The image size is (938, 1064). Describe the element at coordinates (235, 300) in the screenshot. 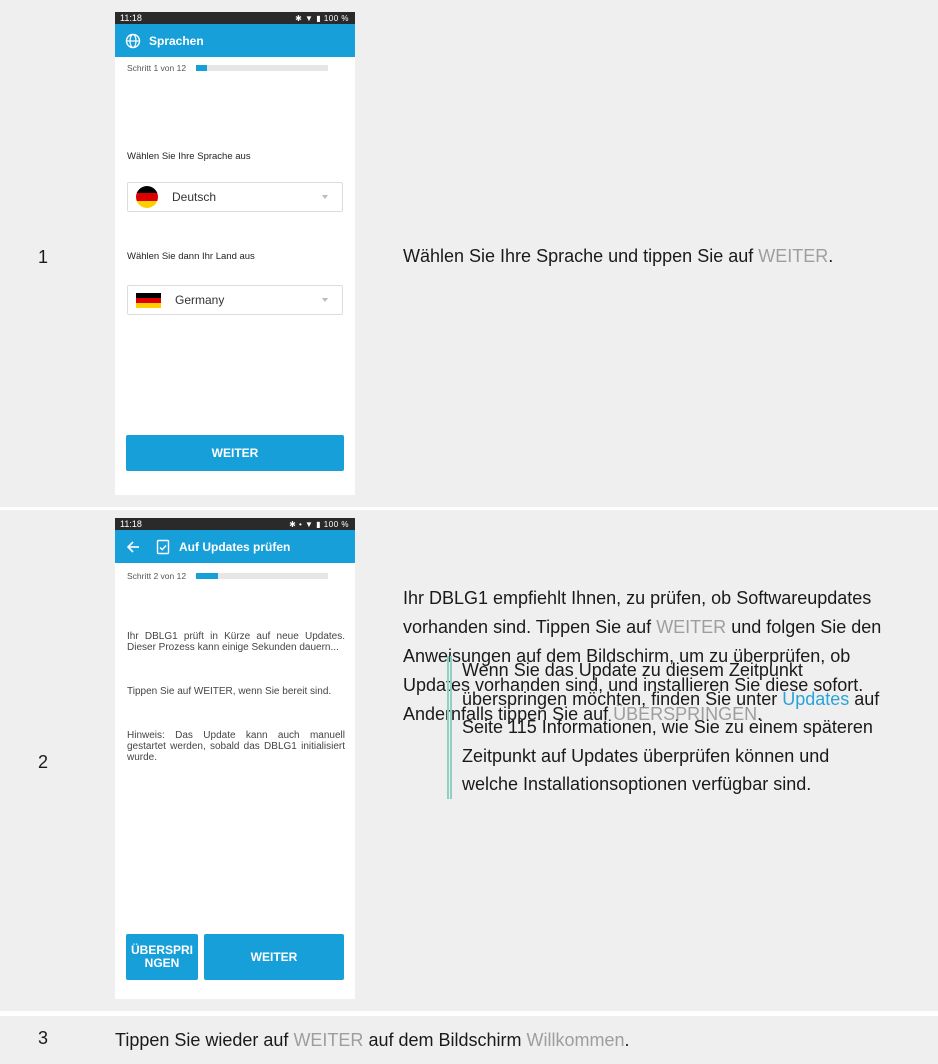

I see `country-select: Germany` at that location.